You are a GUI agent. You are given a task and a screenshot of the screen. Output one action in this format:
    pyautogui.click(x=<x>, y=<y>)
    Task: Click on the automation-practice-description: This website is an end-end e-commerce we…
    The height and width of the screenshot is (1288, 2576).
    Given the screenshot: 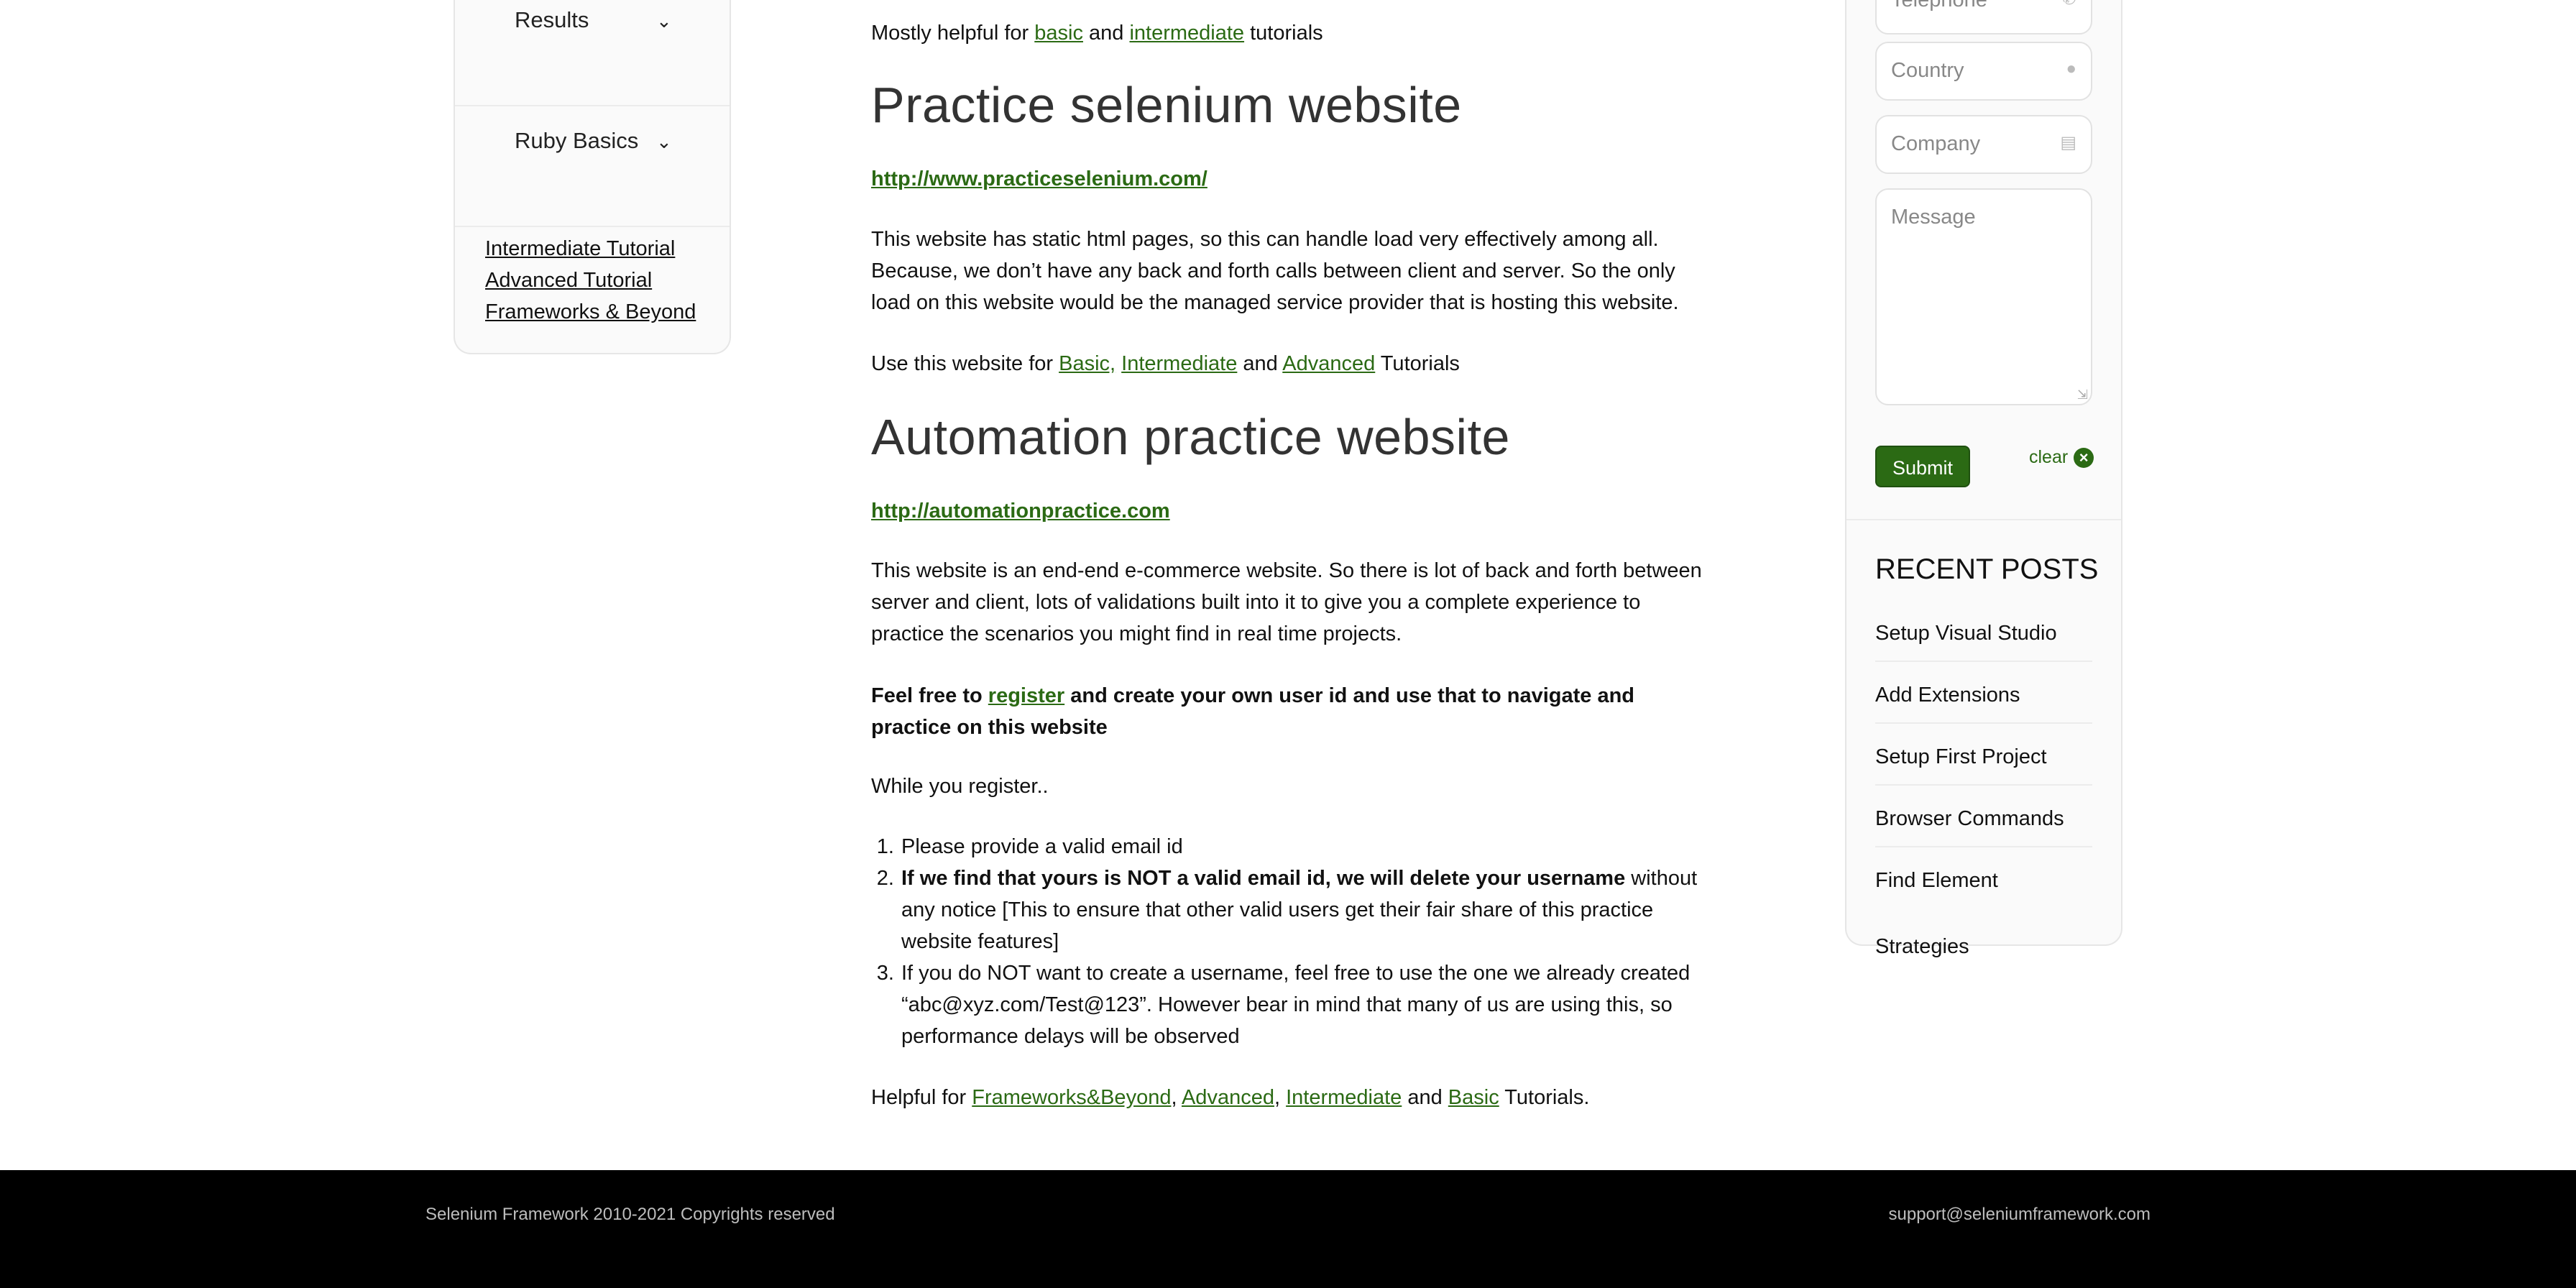 What is the action you would take?
    pyautogui.click(x=1286, y=602)
    